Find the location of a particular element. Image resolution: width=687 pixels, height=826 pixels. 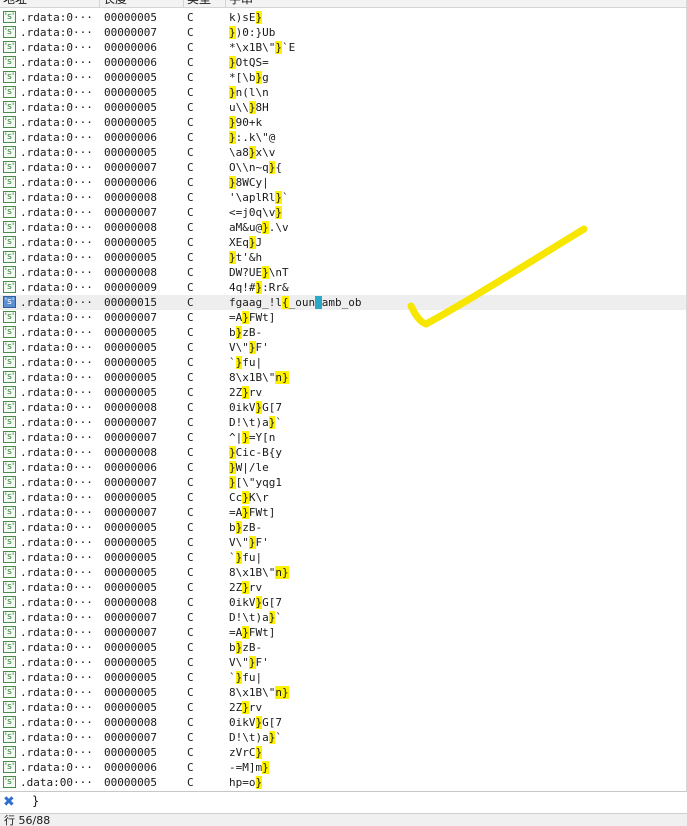

header-type: 类型 is located at coordinates (205, 3).